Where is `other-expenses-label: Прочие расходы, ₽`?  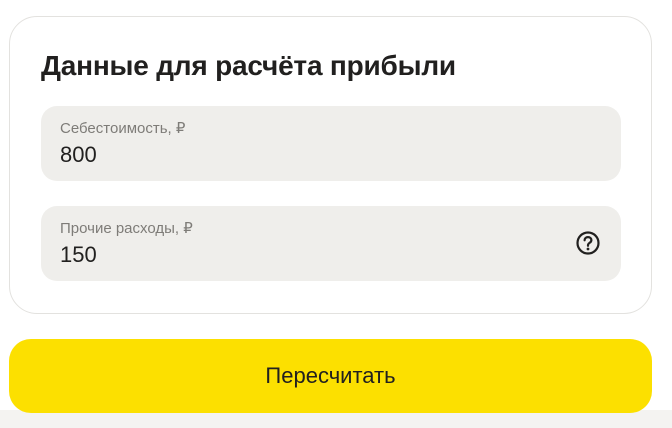 other-expenses-label: Прочие расходы, ₽ is located at coordinates (126, 228).